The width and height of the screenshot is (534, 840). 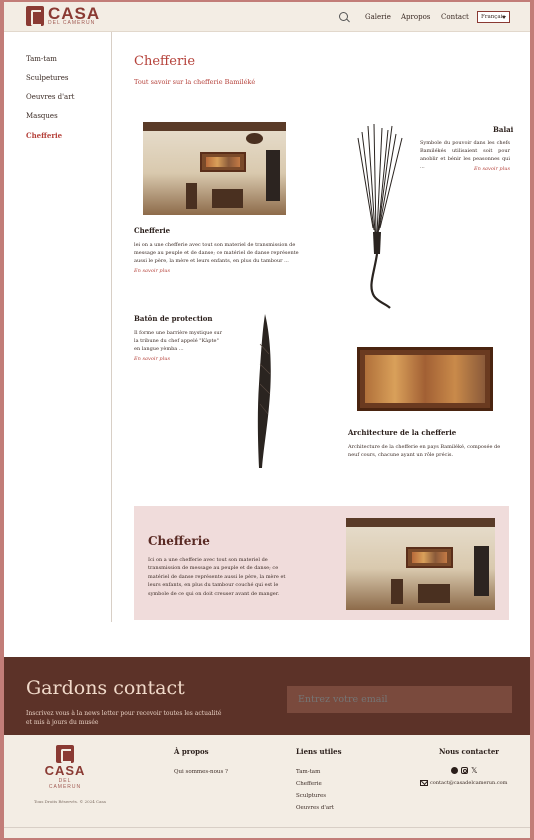 I want to click on chevron-down-icon, so click(x=504, y=17).